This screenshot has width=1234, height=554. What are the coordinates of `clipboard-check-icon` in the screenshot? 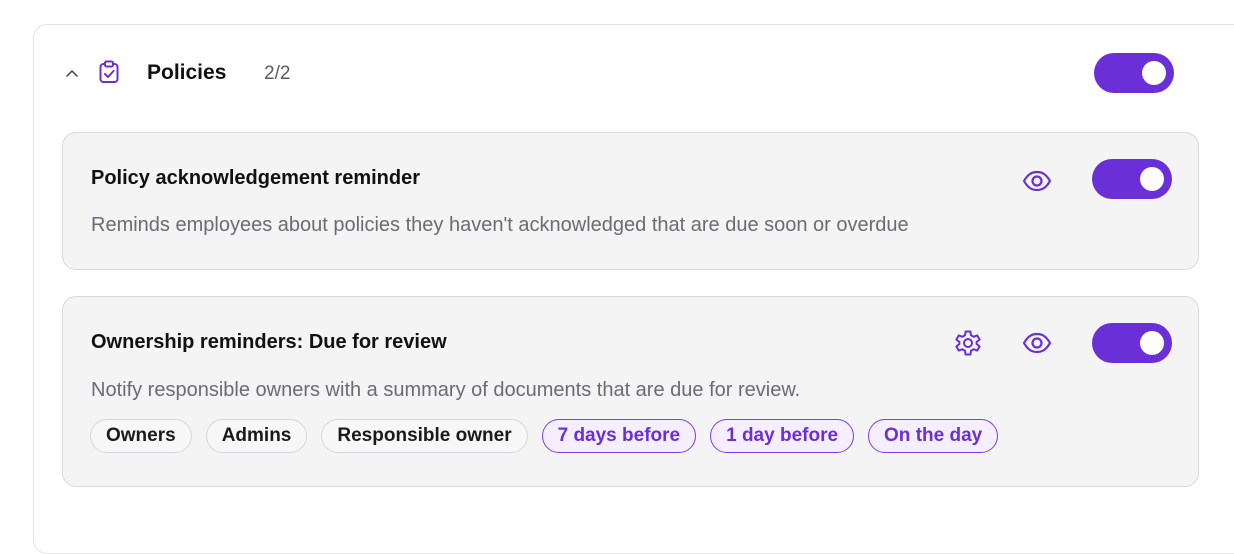 It's located at (109, 71).